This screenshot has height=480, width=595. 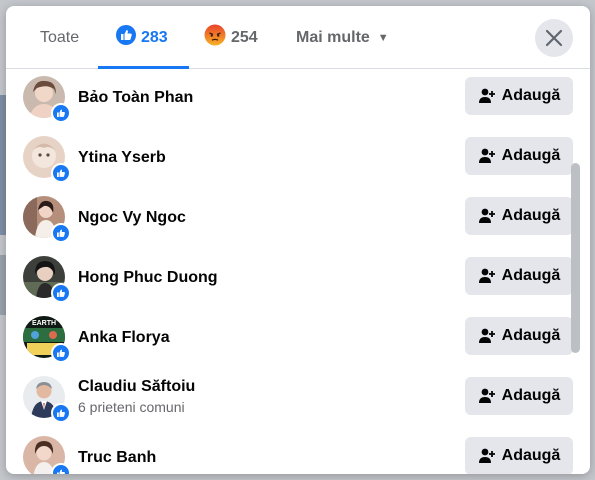 What do you see at coordinates (132, 218) in the screenshot?
I see `person-name: Ngoc Vy Ngoc` at bounding box center [132, 218].